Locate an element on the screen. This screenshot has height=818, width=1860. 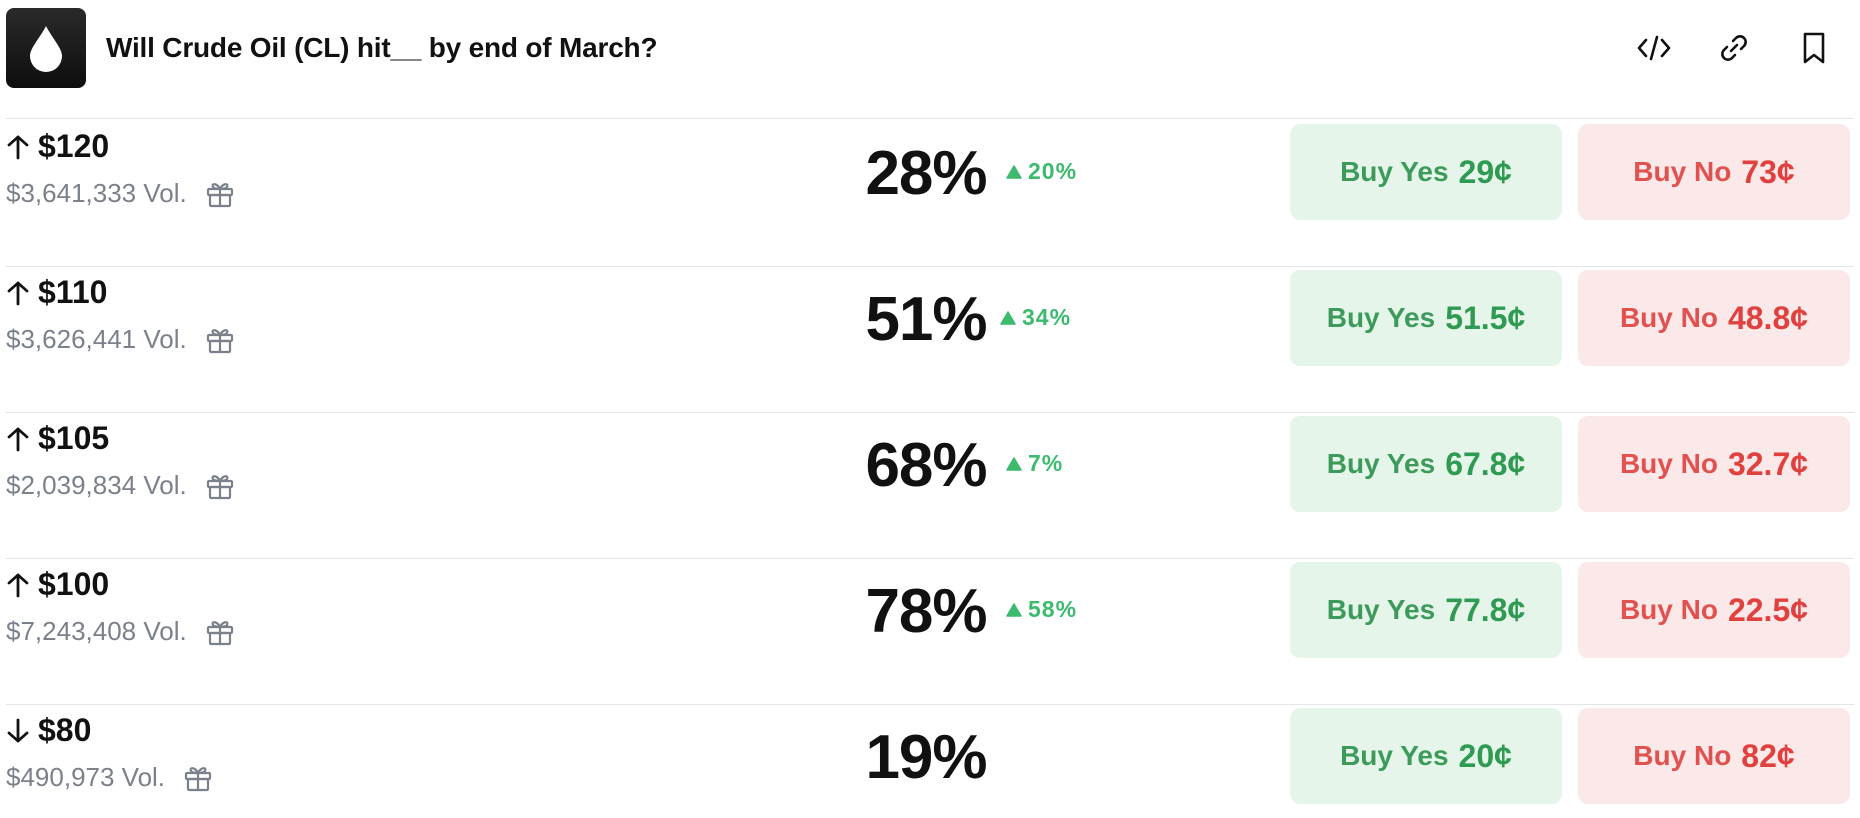
probability-change: 58% is located at coordinates (1041, 609).